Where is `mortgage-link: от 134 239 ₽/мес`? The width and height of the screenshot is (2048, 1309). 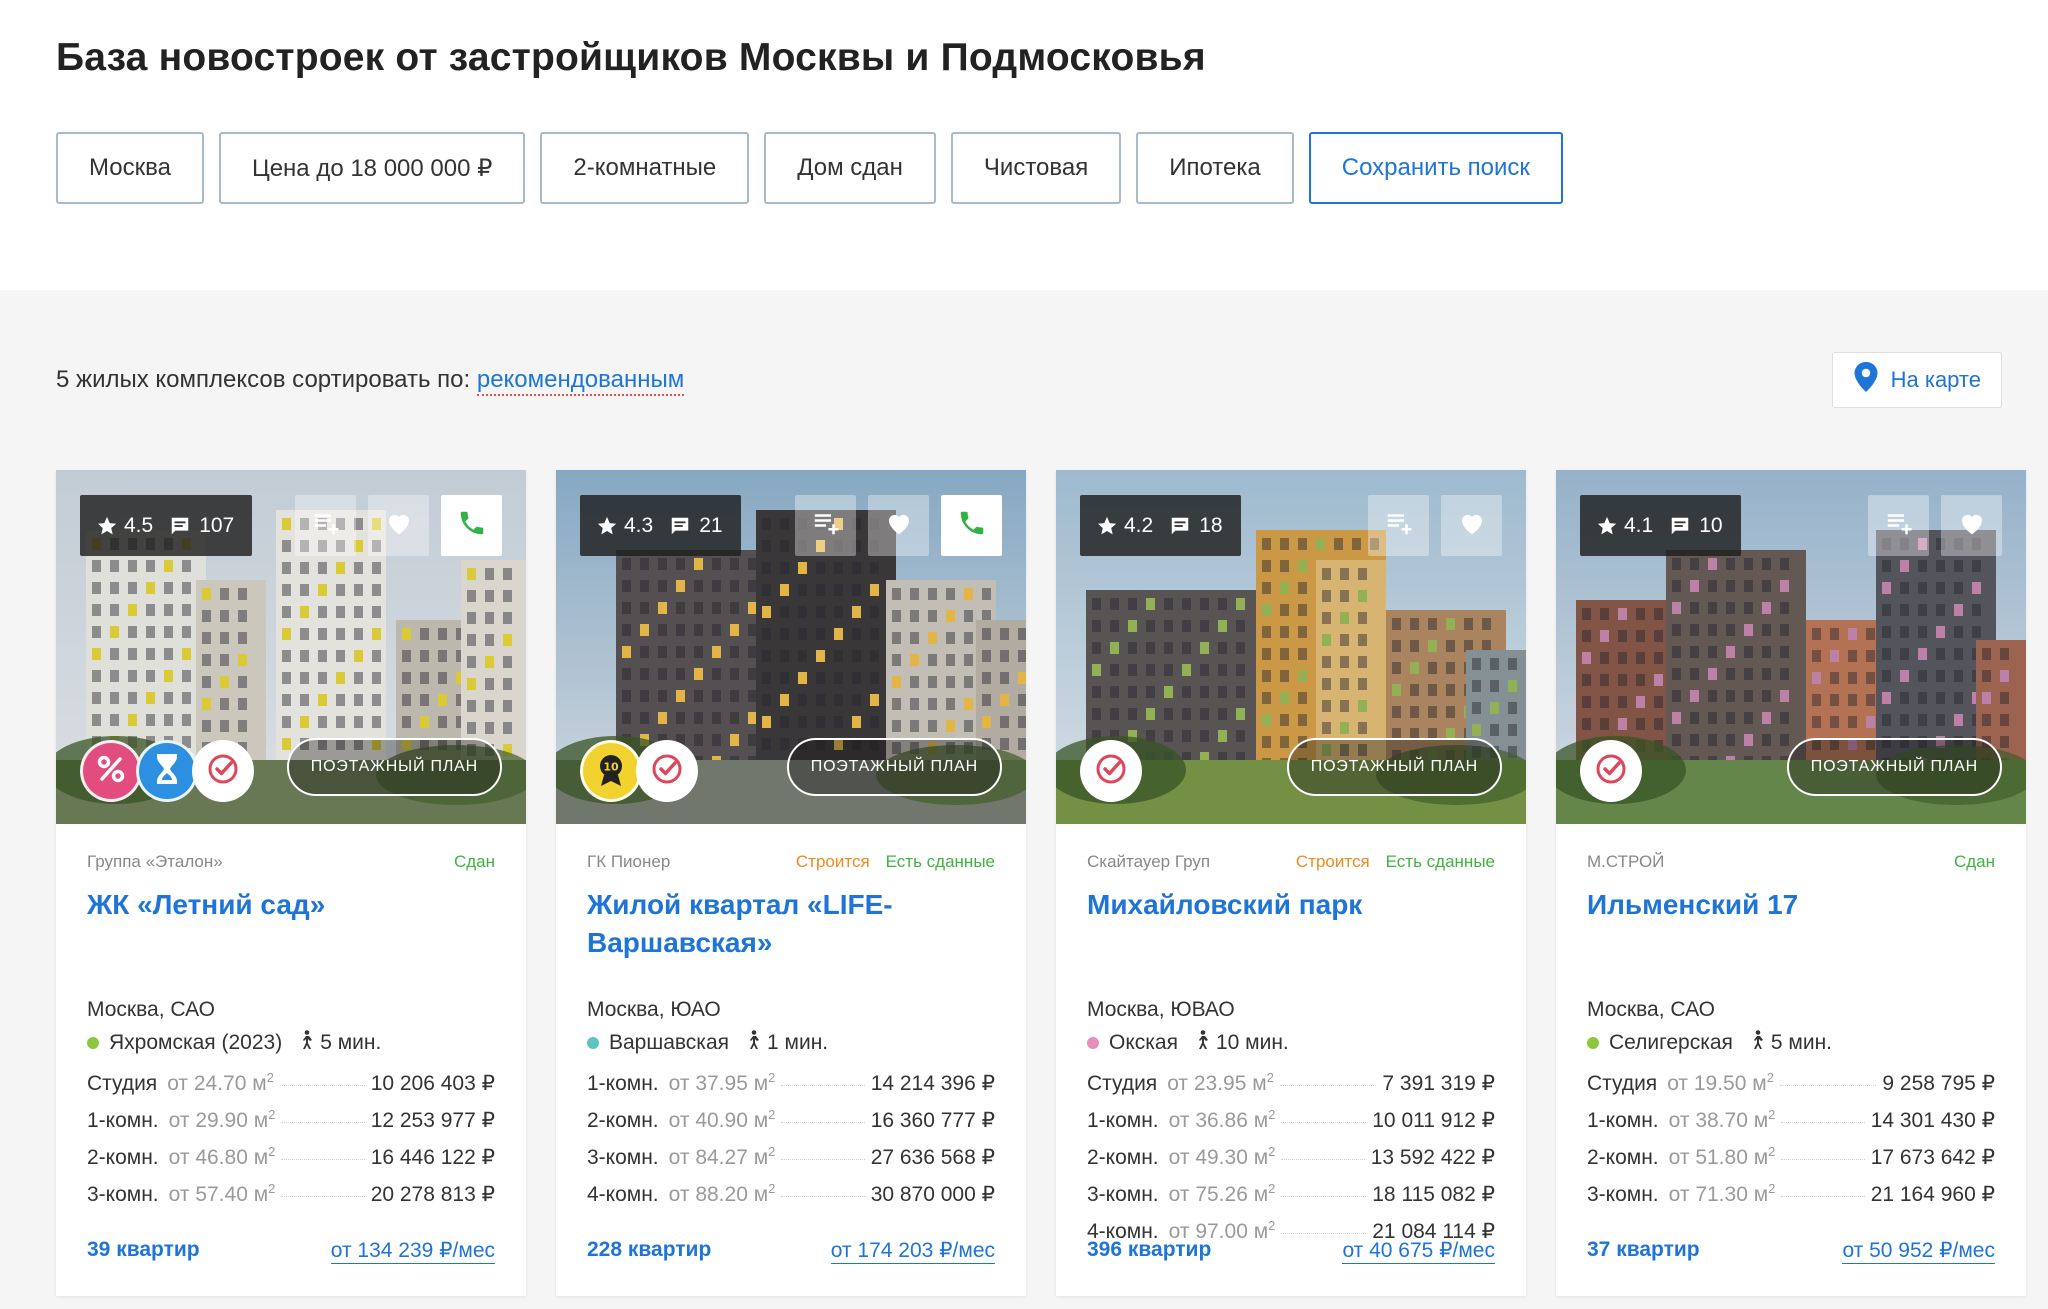 mortgage-link: от 134 239 ₽/мес is located at coordinates (412, 1251).